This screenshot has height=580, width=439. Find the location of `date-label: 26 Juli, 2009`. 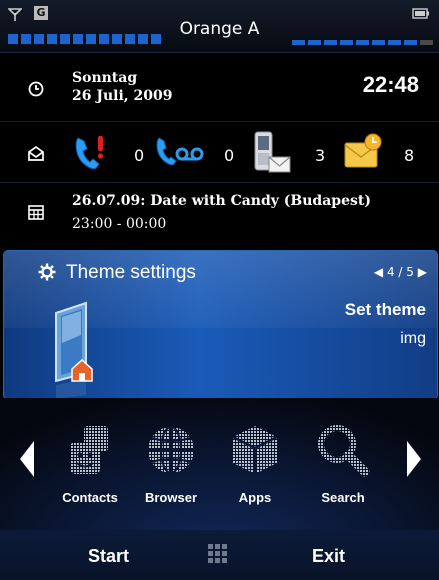

date-label: 26 Juli, 2009 is located at coordinates (122, 96).